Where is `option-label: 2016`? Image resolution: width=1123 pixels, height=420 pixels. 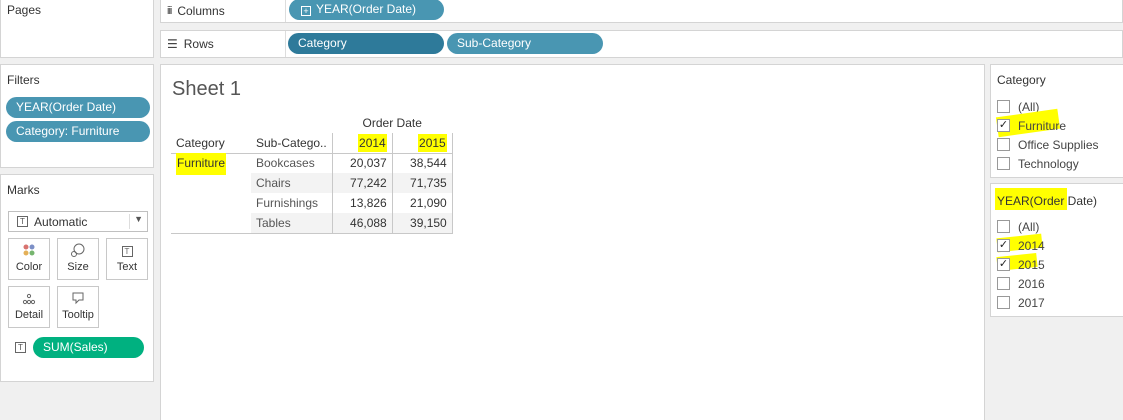
option-label: 2016 is located at coordinates (1031, 283).